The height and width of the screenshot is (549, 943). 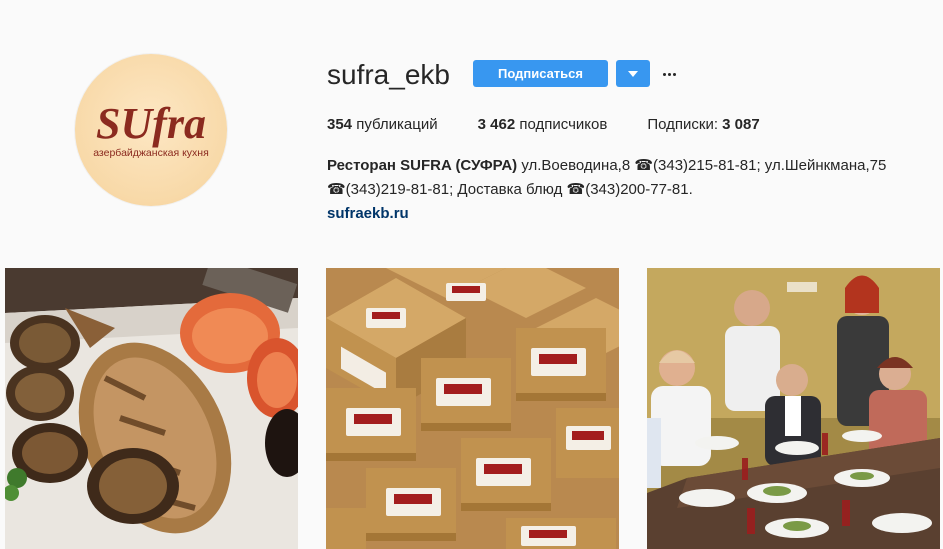 I want to click on profile-avatar: SUfra азербайджанская кухня, so click(x=151, y=130).